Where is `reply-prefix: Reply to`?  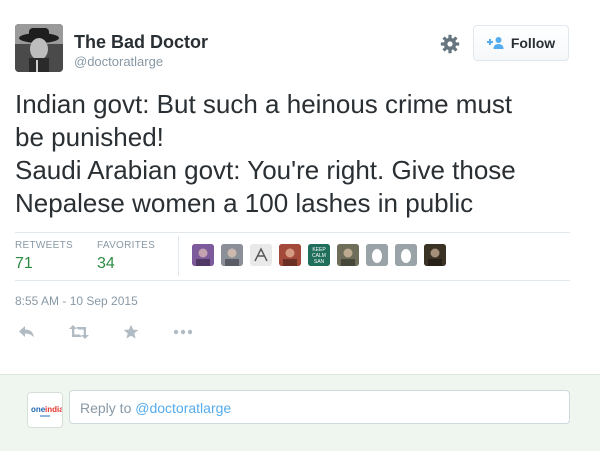
reply-prefix: Reply to is located at coordinates (108, 408).